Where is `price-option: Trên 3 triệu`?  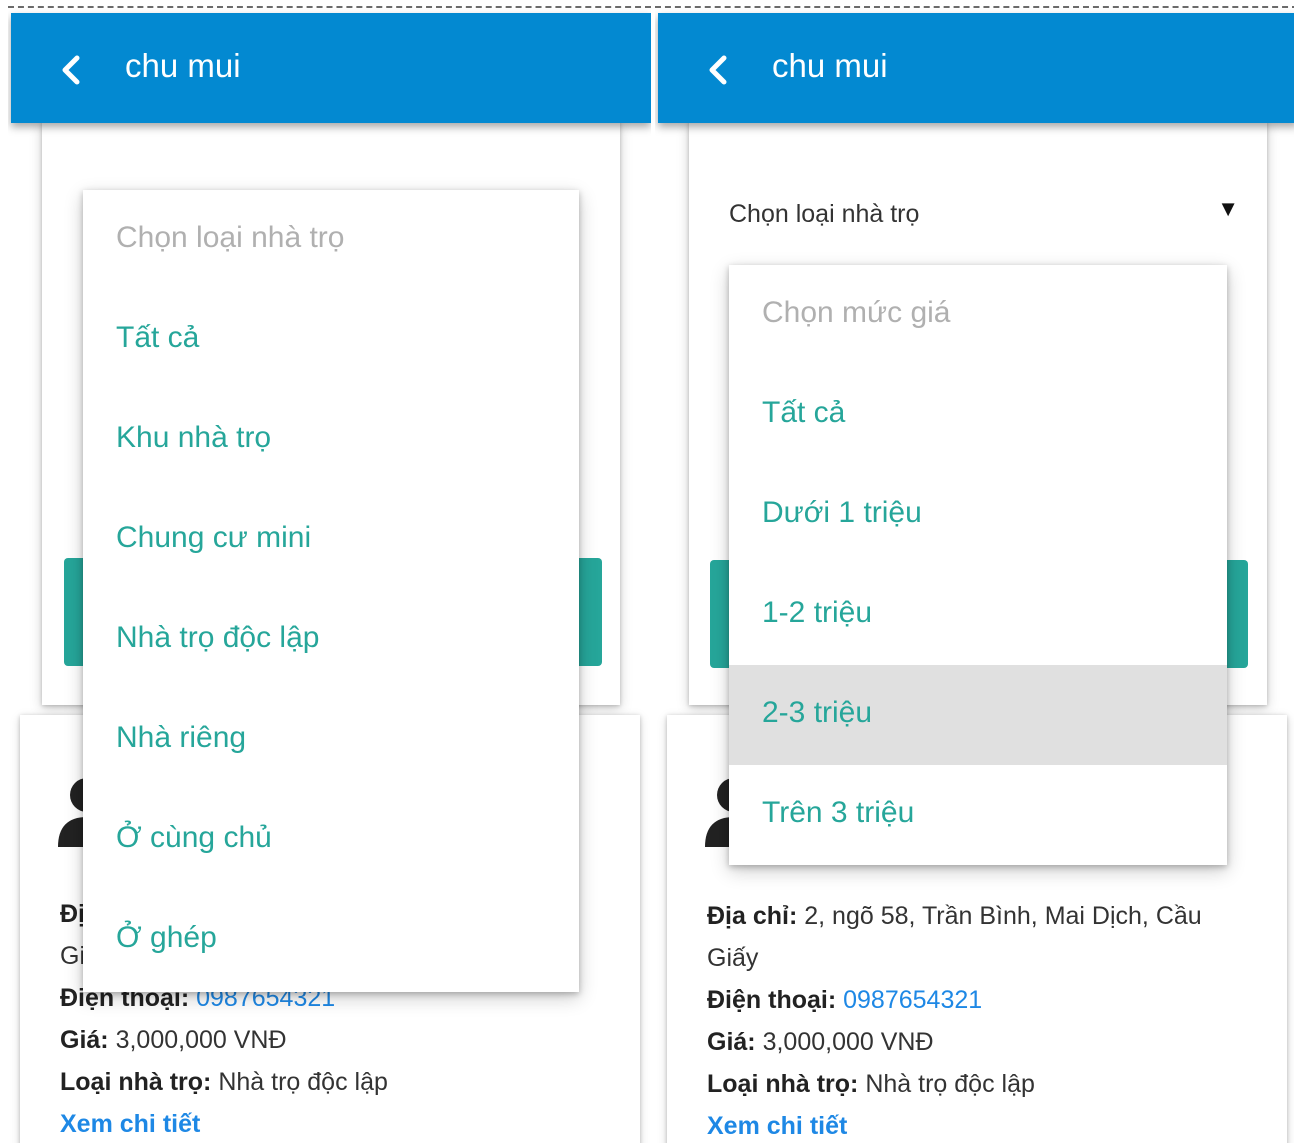
price-option: Trên 3 triệu is located at coordinates (978, 815).